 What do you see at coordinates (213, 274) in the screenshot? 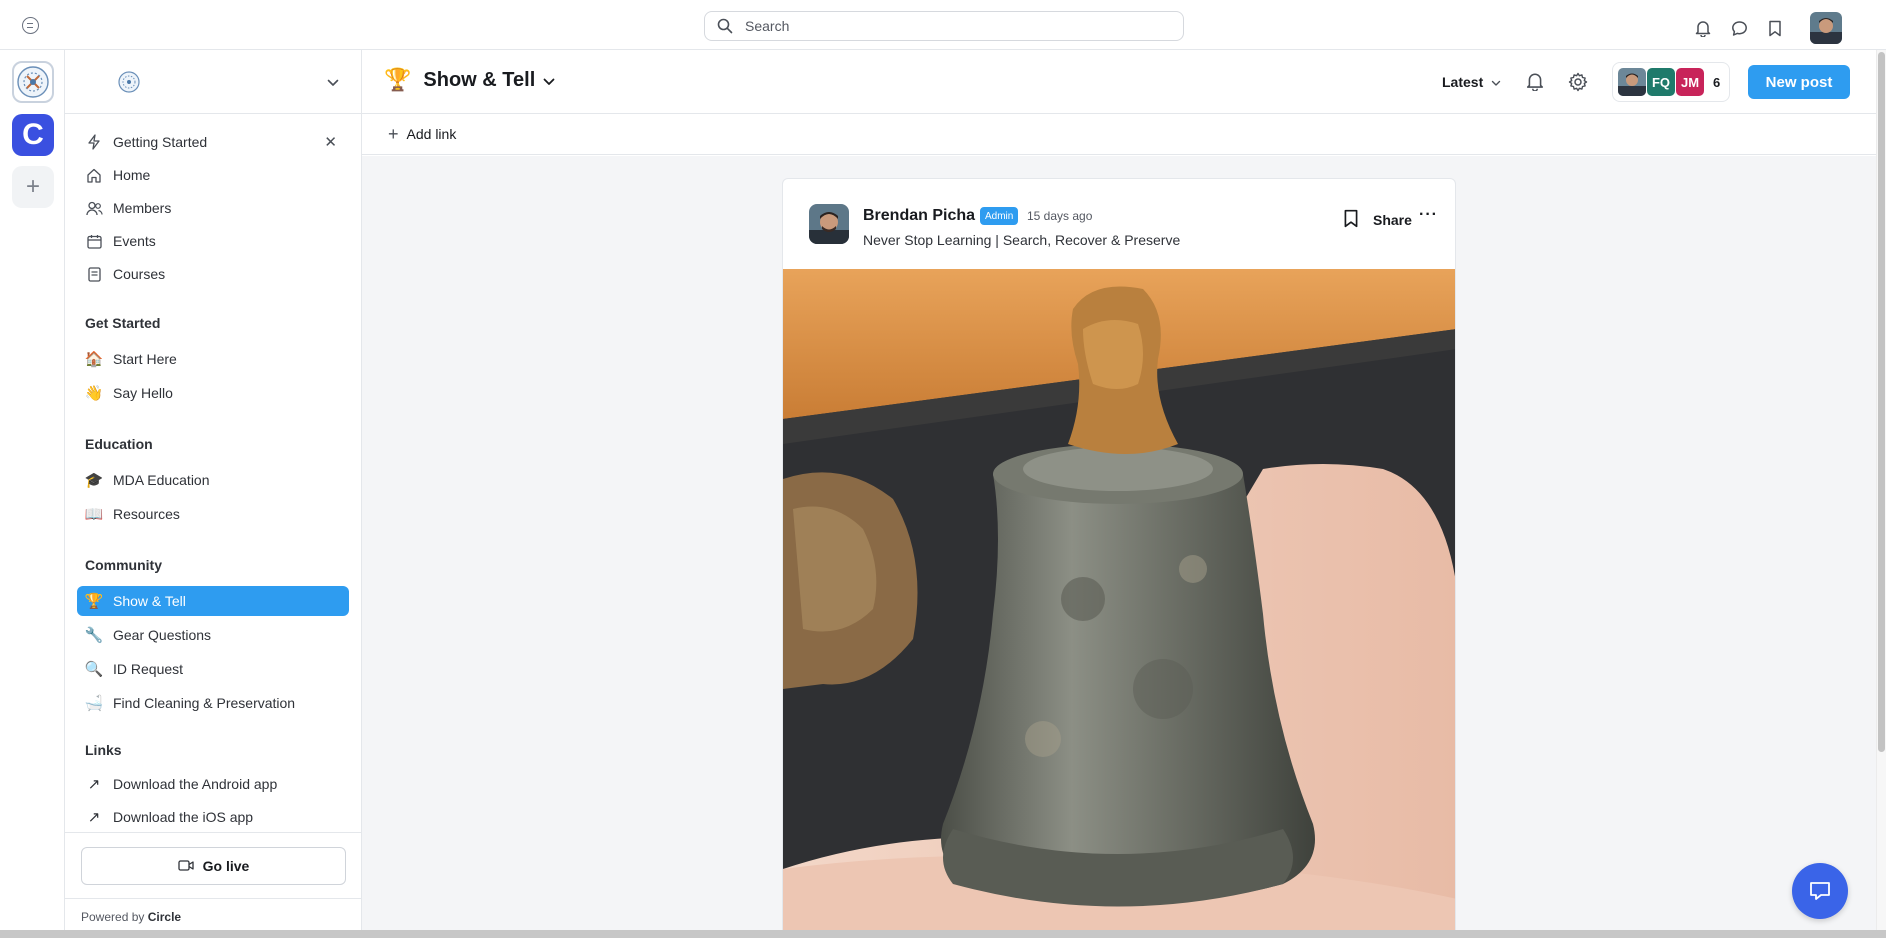
I see `sidebar-item-courses: Courses` at bounding box center [213, 274].